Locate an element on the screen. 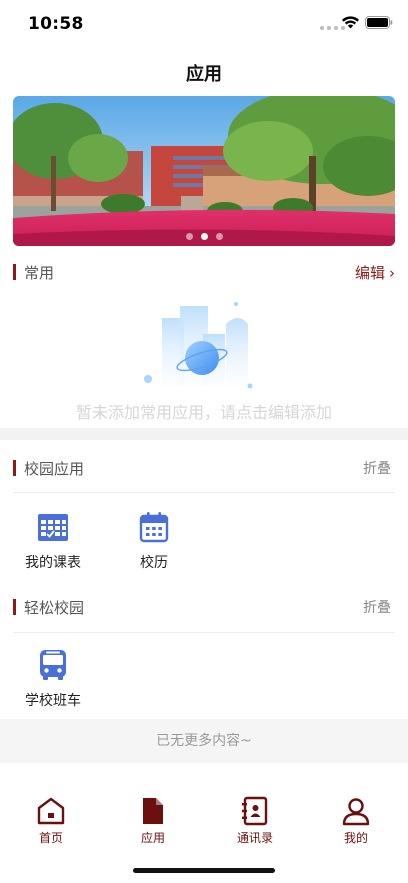  section-header-common: 常用 编辑 › is located at coordinates (204, 272).